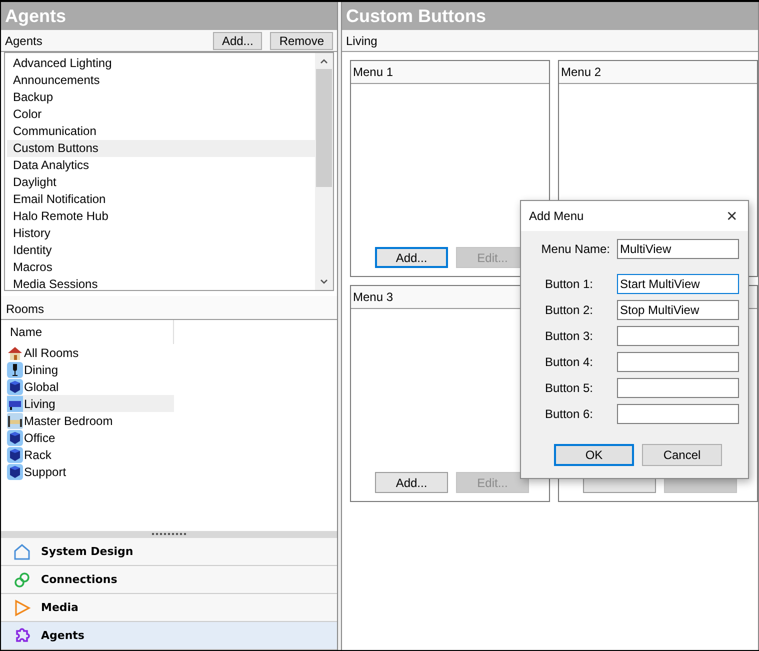  What do you see at coordinates (324, 128) in the screenshot?
I see `scroll-thumb` at bounding box center [324, 128].